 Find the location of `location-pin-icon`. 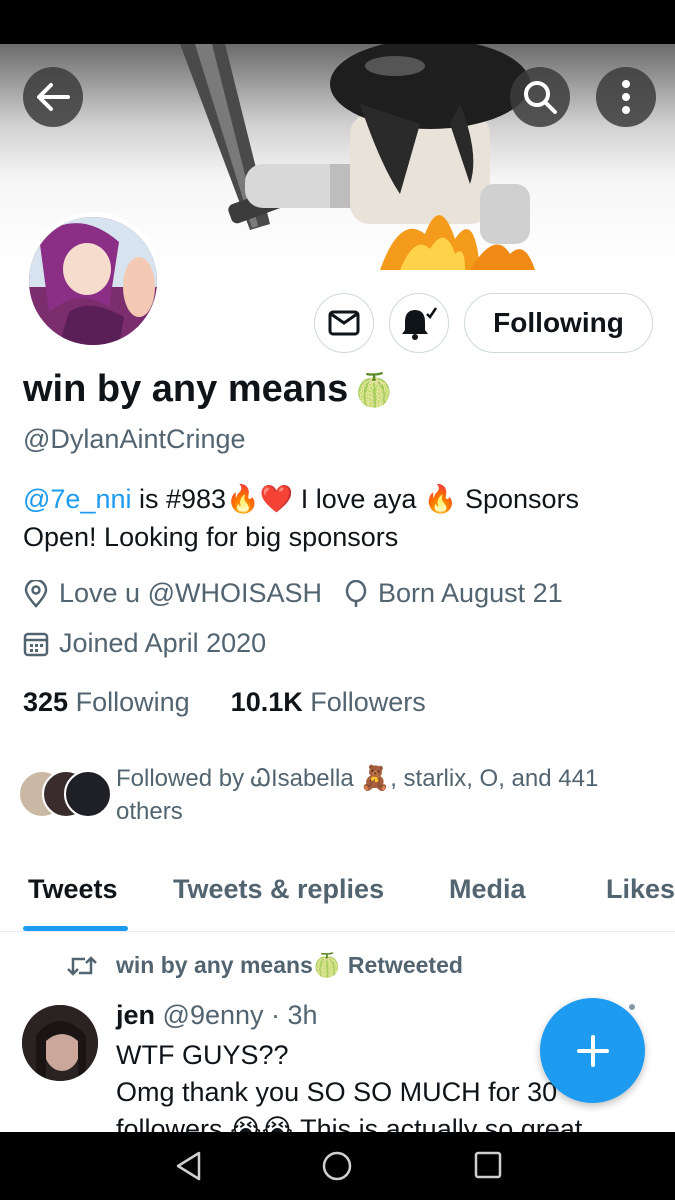

location-pin-icon is located at coordinates (36, 593).